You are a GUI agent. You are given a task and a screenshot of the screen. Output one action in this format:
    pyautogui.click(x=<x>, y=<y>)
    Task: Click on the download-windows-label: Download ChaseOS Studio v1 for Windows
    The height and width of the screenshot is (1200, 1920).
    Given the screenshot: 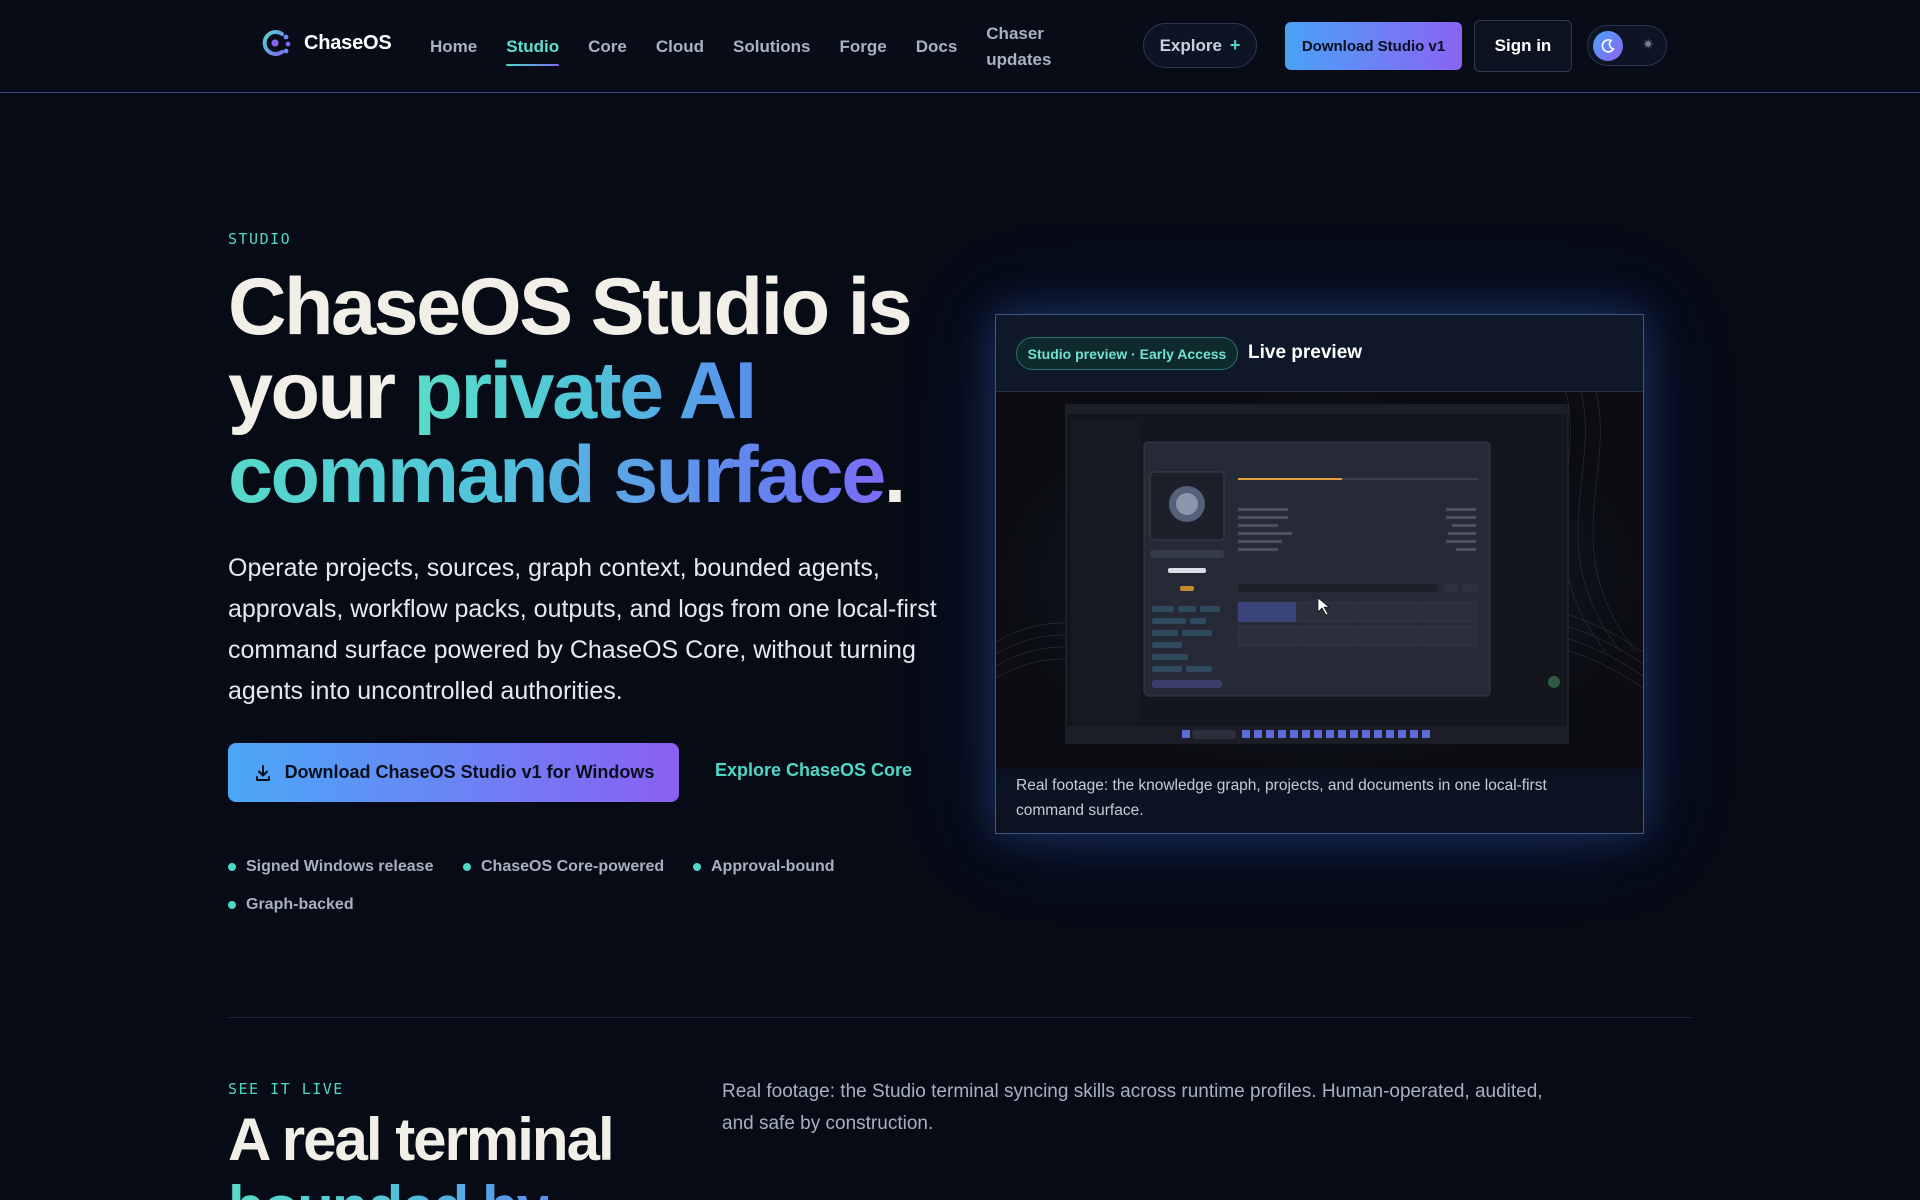 What is the action you would take?
    pyautogui.click(x=469, y=772)
    